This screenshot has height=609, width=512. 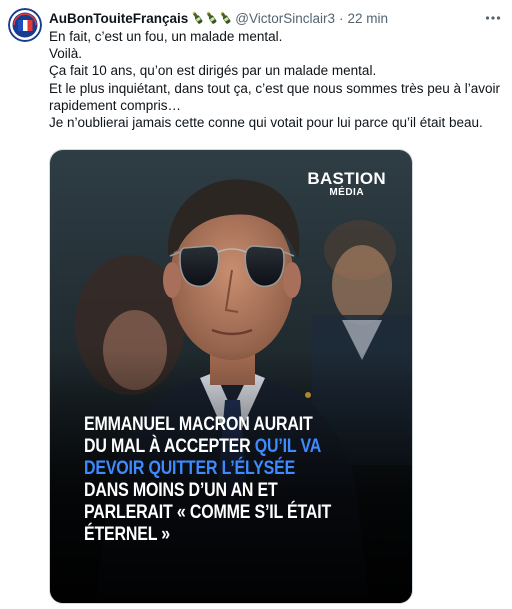 I want to click on tweet-line: Voilà., so click(x=66, y=54).